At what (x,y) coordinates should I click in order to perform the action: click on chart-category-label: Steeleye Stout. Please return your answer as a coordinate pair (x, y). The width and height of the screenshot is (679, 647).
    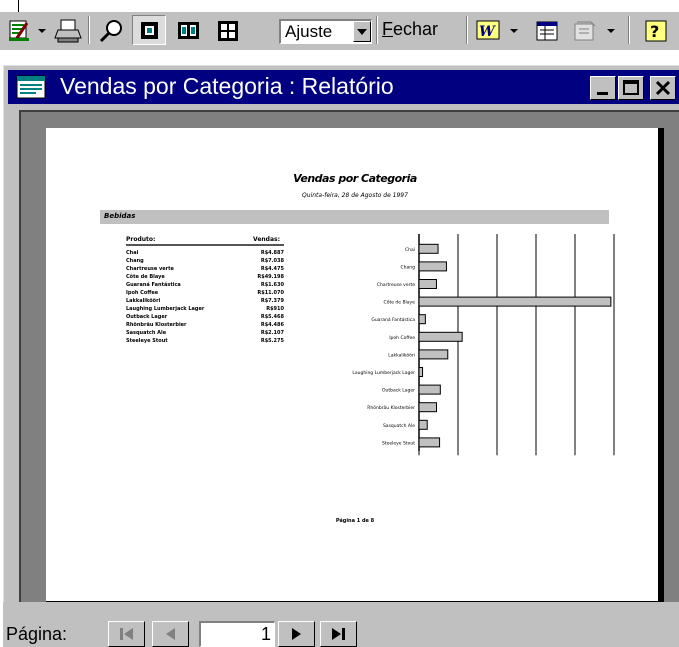
    Looking at the image, I should click on (398, 443).